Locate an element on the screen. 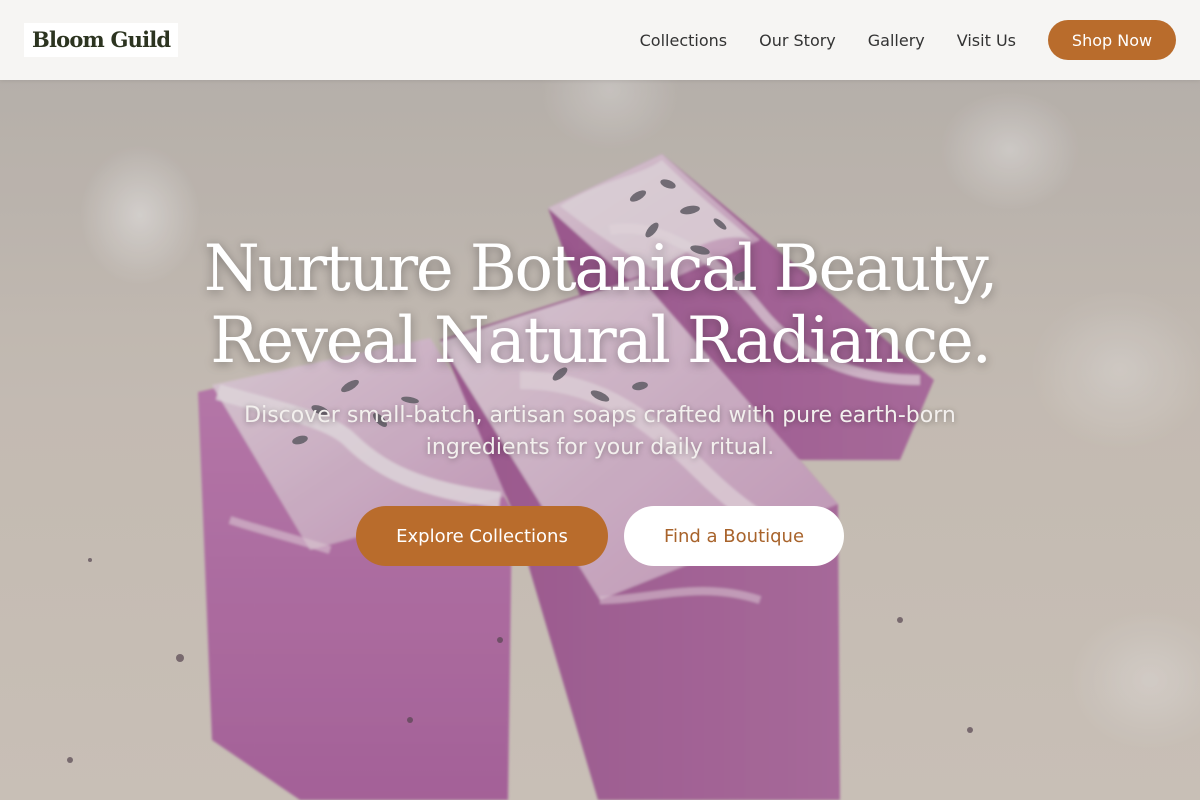 The height and width of the screenshot is (800, 1200). hero-title-line-2: Reveal Natural Radiance. is located at coordinates (601, 341).